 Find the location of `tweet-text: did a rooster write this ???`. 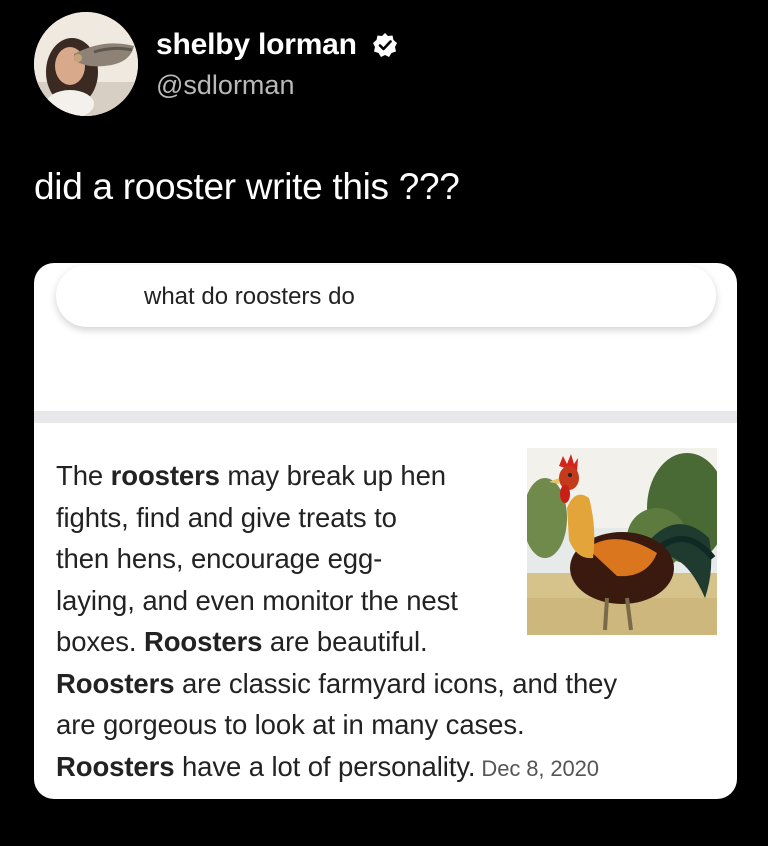

tweet-text: did a rooster write this ??? is located at coordinates (247, 186).